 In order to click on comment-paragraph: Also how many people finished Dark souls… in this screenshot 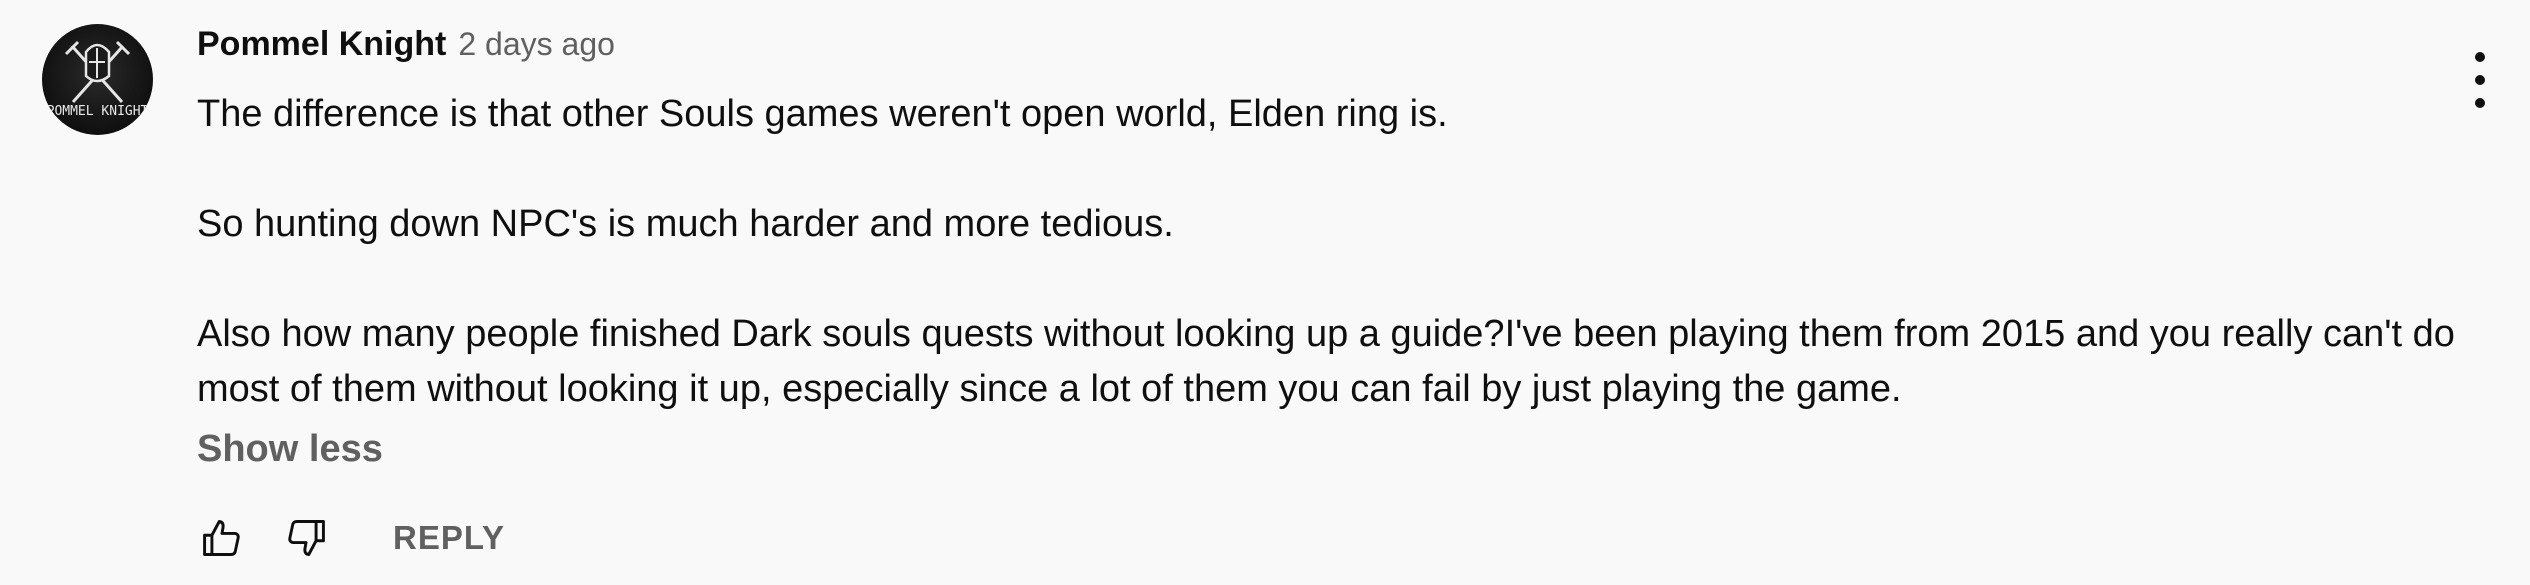, I will do `click(1326, 361)`.